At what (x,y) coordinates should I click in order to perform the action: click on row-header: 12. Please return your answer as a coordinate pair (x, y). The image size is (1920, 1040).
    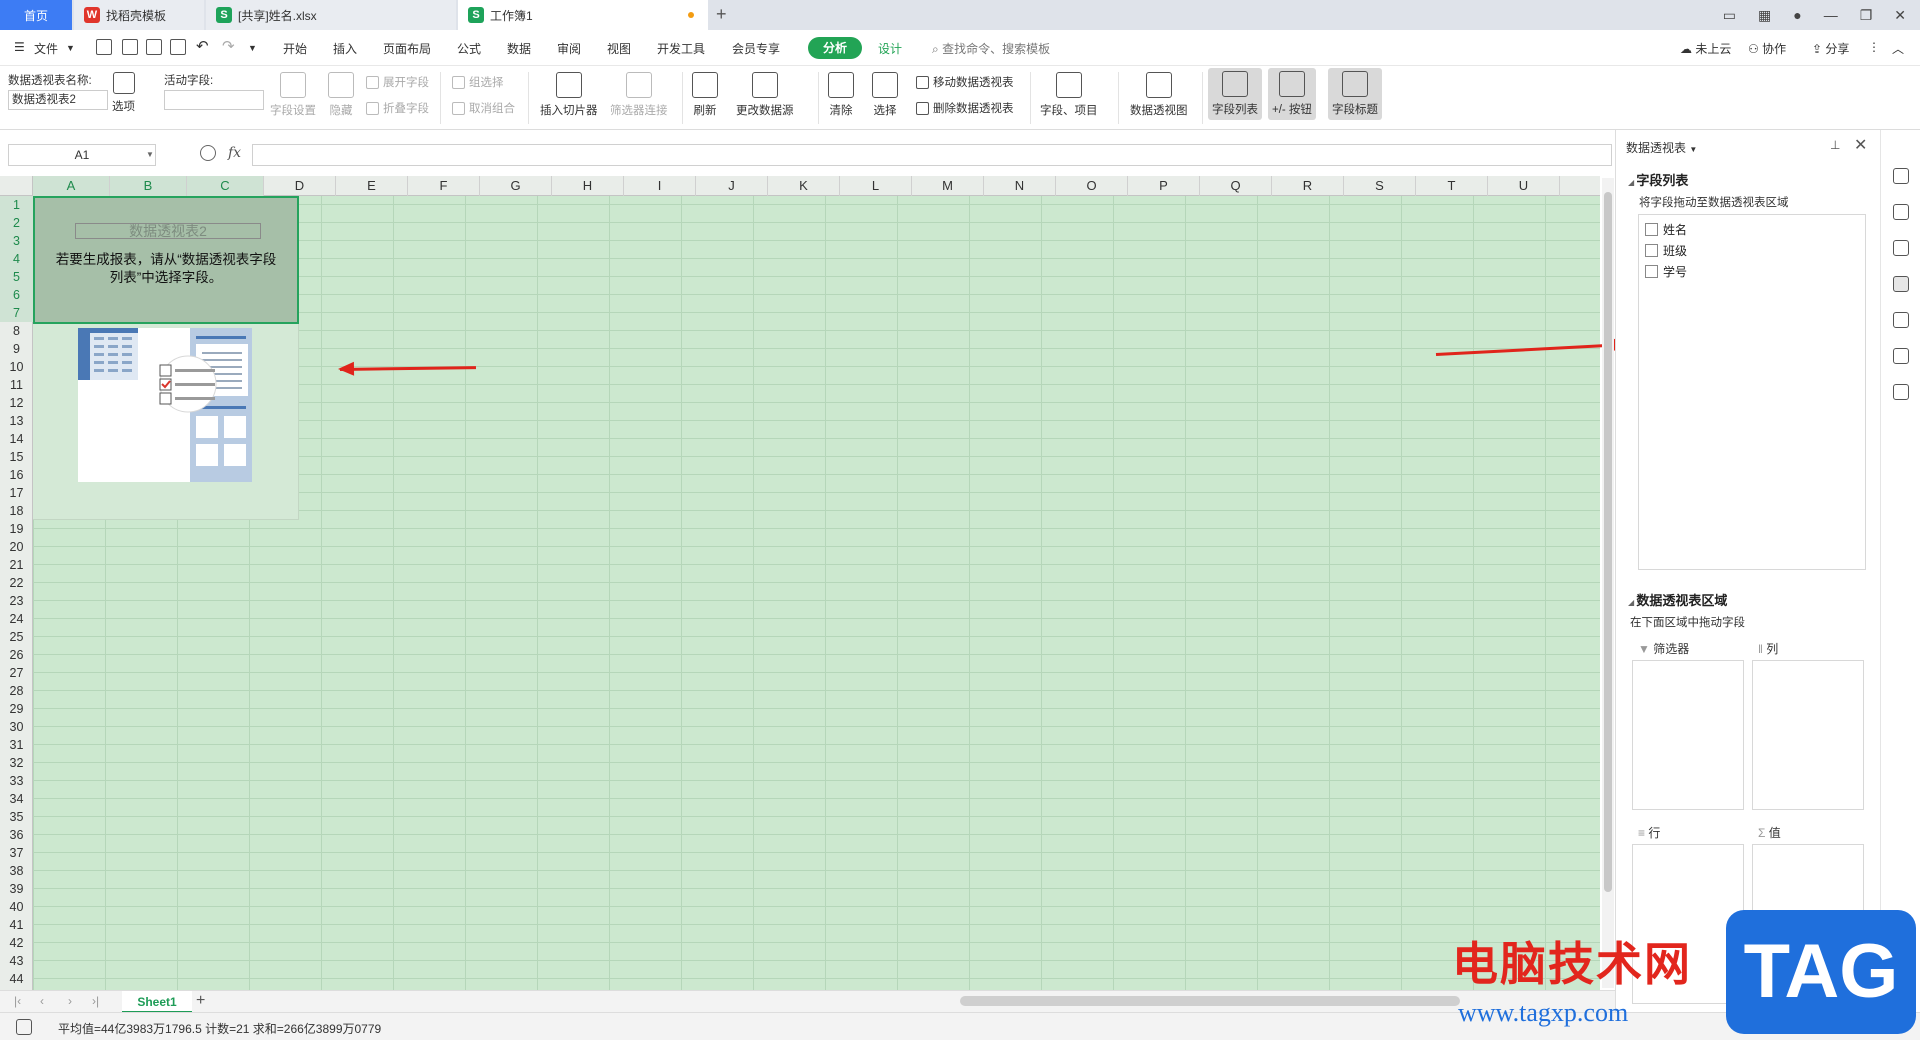
    Looking at the image, I should click on (16, 403).